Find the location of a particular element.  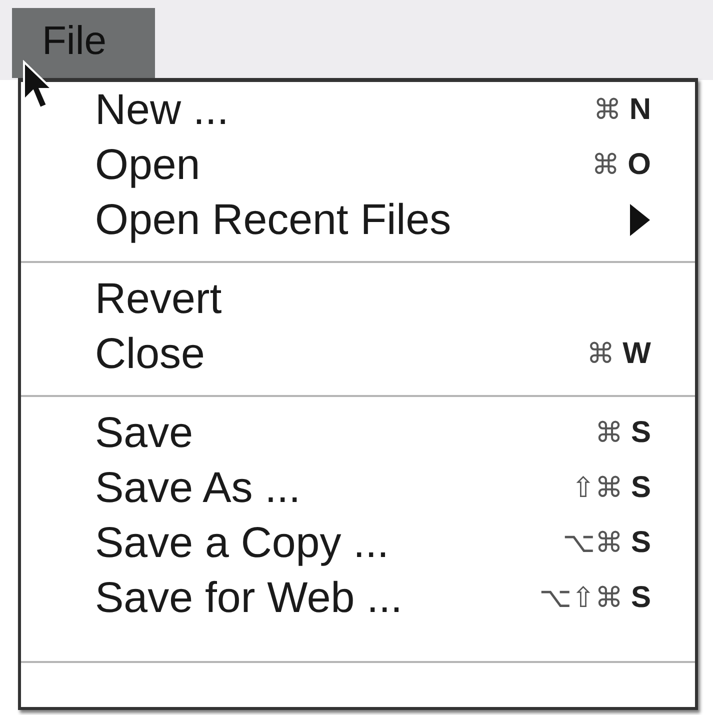

shortcut-modifiers: ⇧⌘ is located at coordinates (597, 488).